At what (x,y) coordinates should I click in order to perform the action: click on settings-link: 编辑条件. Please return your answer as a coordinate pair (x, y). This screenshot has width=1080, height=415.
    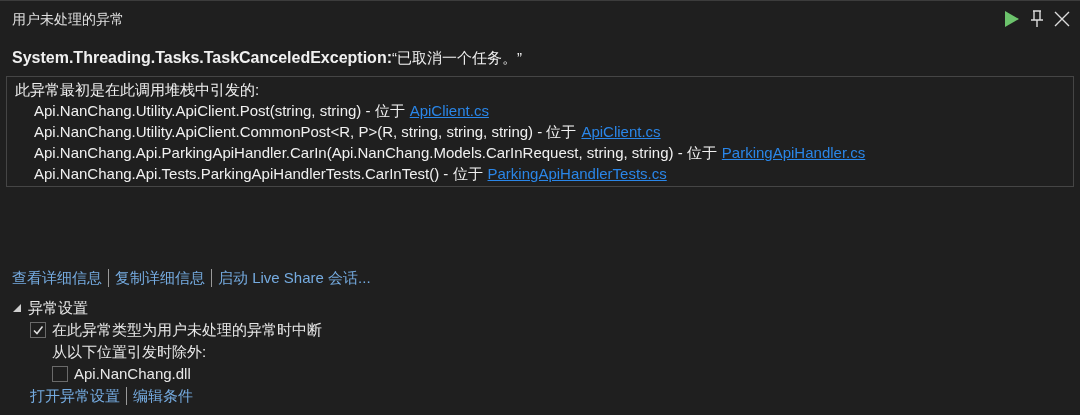
    Looking at the image, I should click on (163, 396).